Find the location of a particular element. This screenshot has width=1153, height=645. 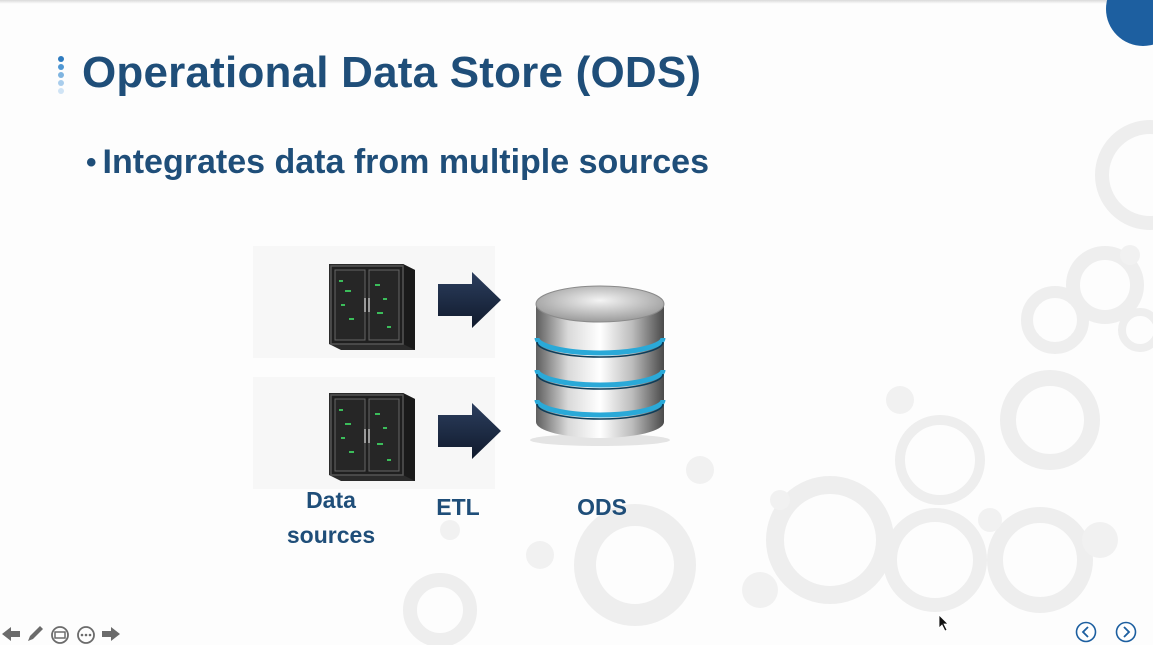

more-icon is located at coordinates (86, 634).